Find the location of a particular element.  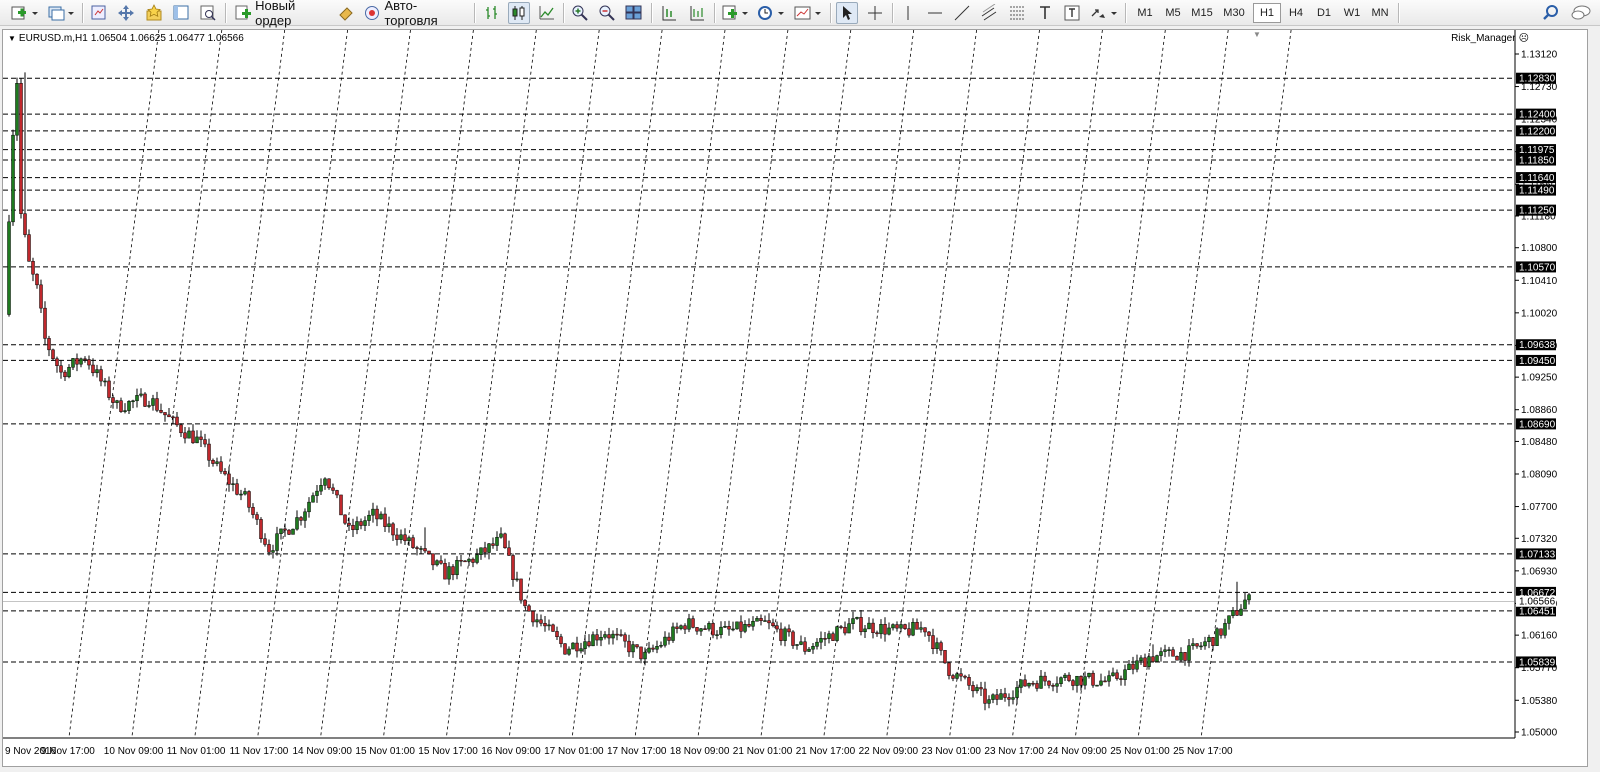

price-label: 1.06160 is located at coordinates (1539, 636).